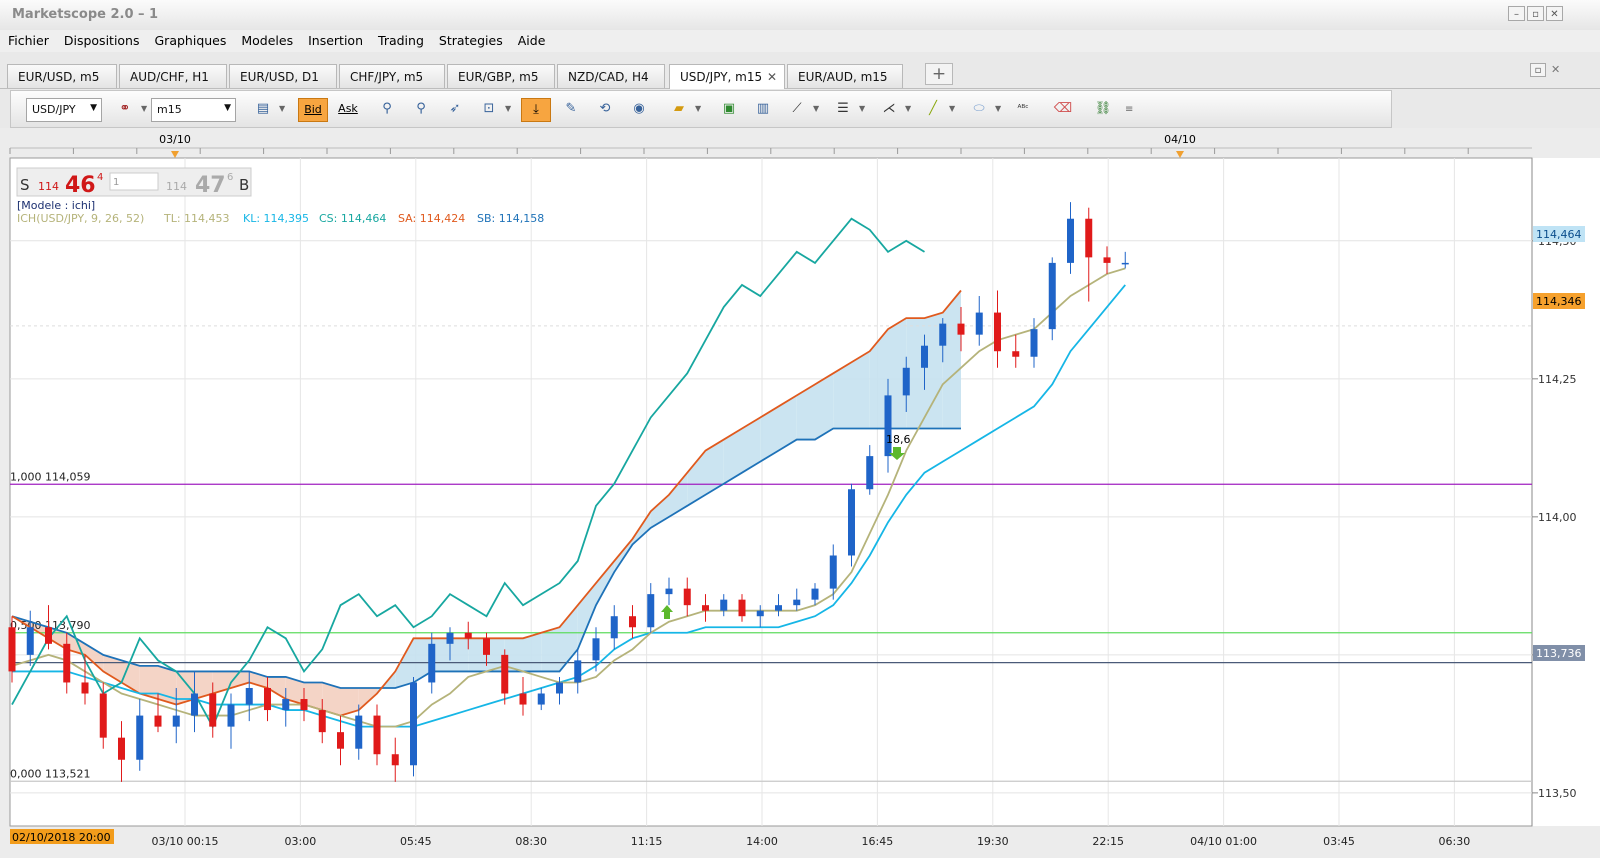  I want to click on legend-senkou-b: SB: 114,158, so click(510, 218).